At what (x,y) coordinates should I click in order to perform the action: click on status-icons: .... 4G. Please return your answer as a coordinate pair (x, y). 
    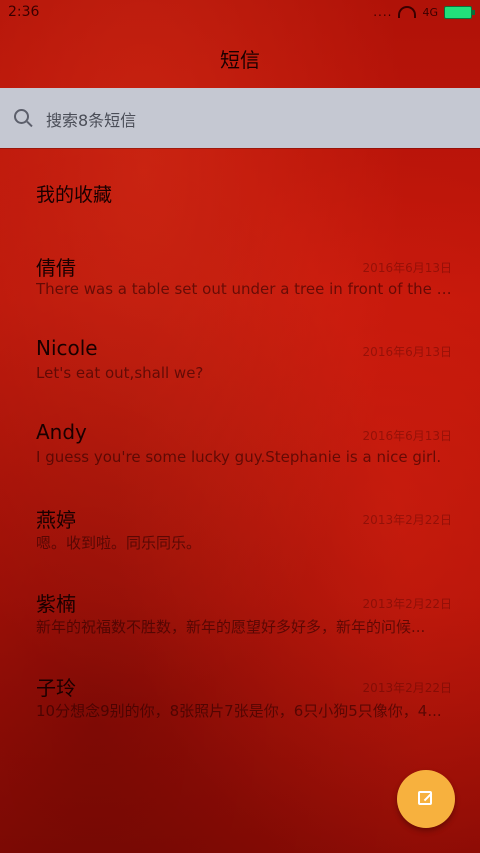
    Looking at the image, I should click on (424, 12).